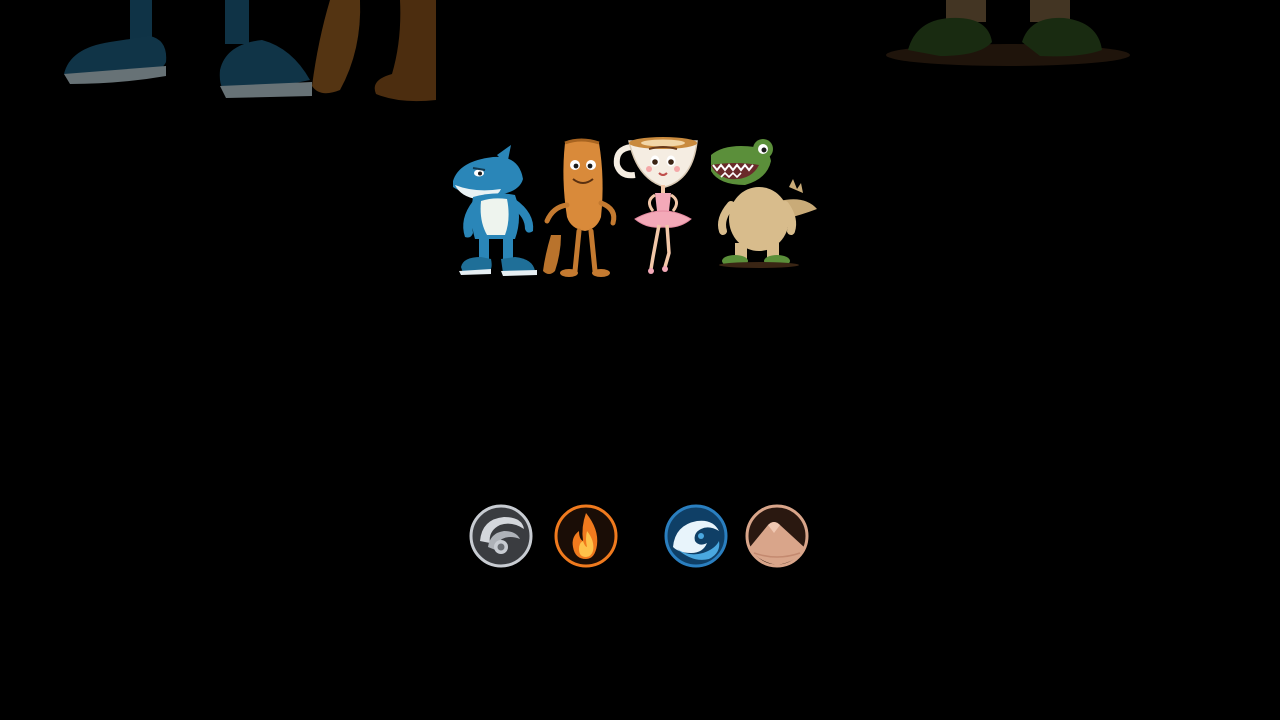 This screenshot has height=720, width=1280. I want to click on cappuccino-ballerina-icon, so click(658, 210).